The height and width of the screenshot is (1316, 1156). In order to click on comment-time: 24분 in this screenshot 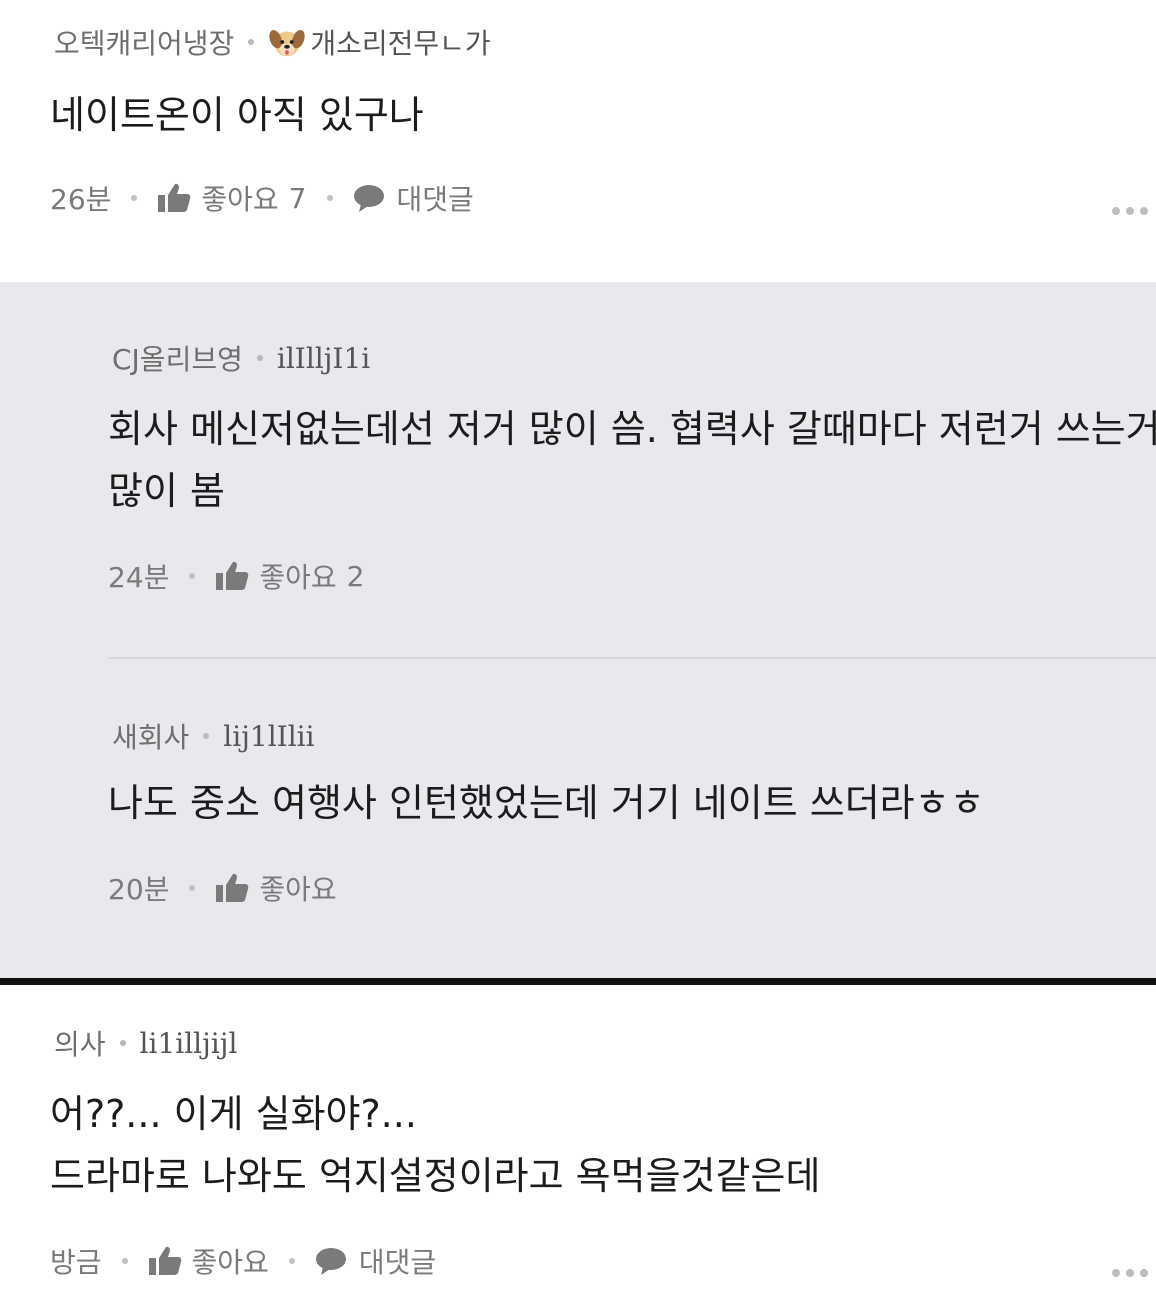, I will do `click(139, 577)`.